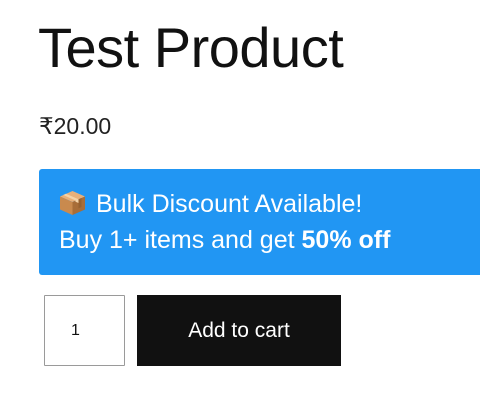  I want to click on discount-offer-text: Buy 1+ items and get, so click(180, 240).